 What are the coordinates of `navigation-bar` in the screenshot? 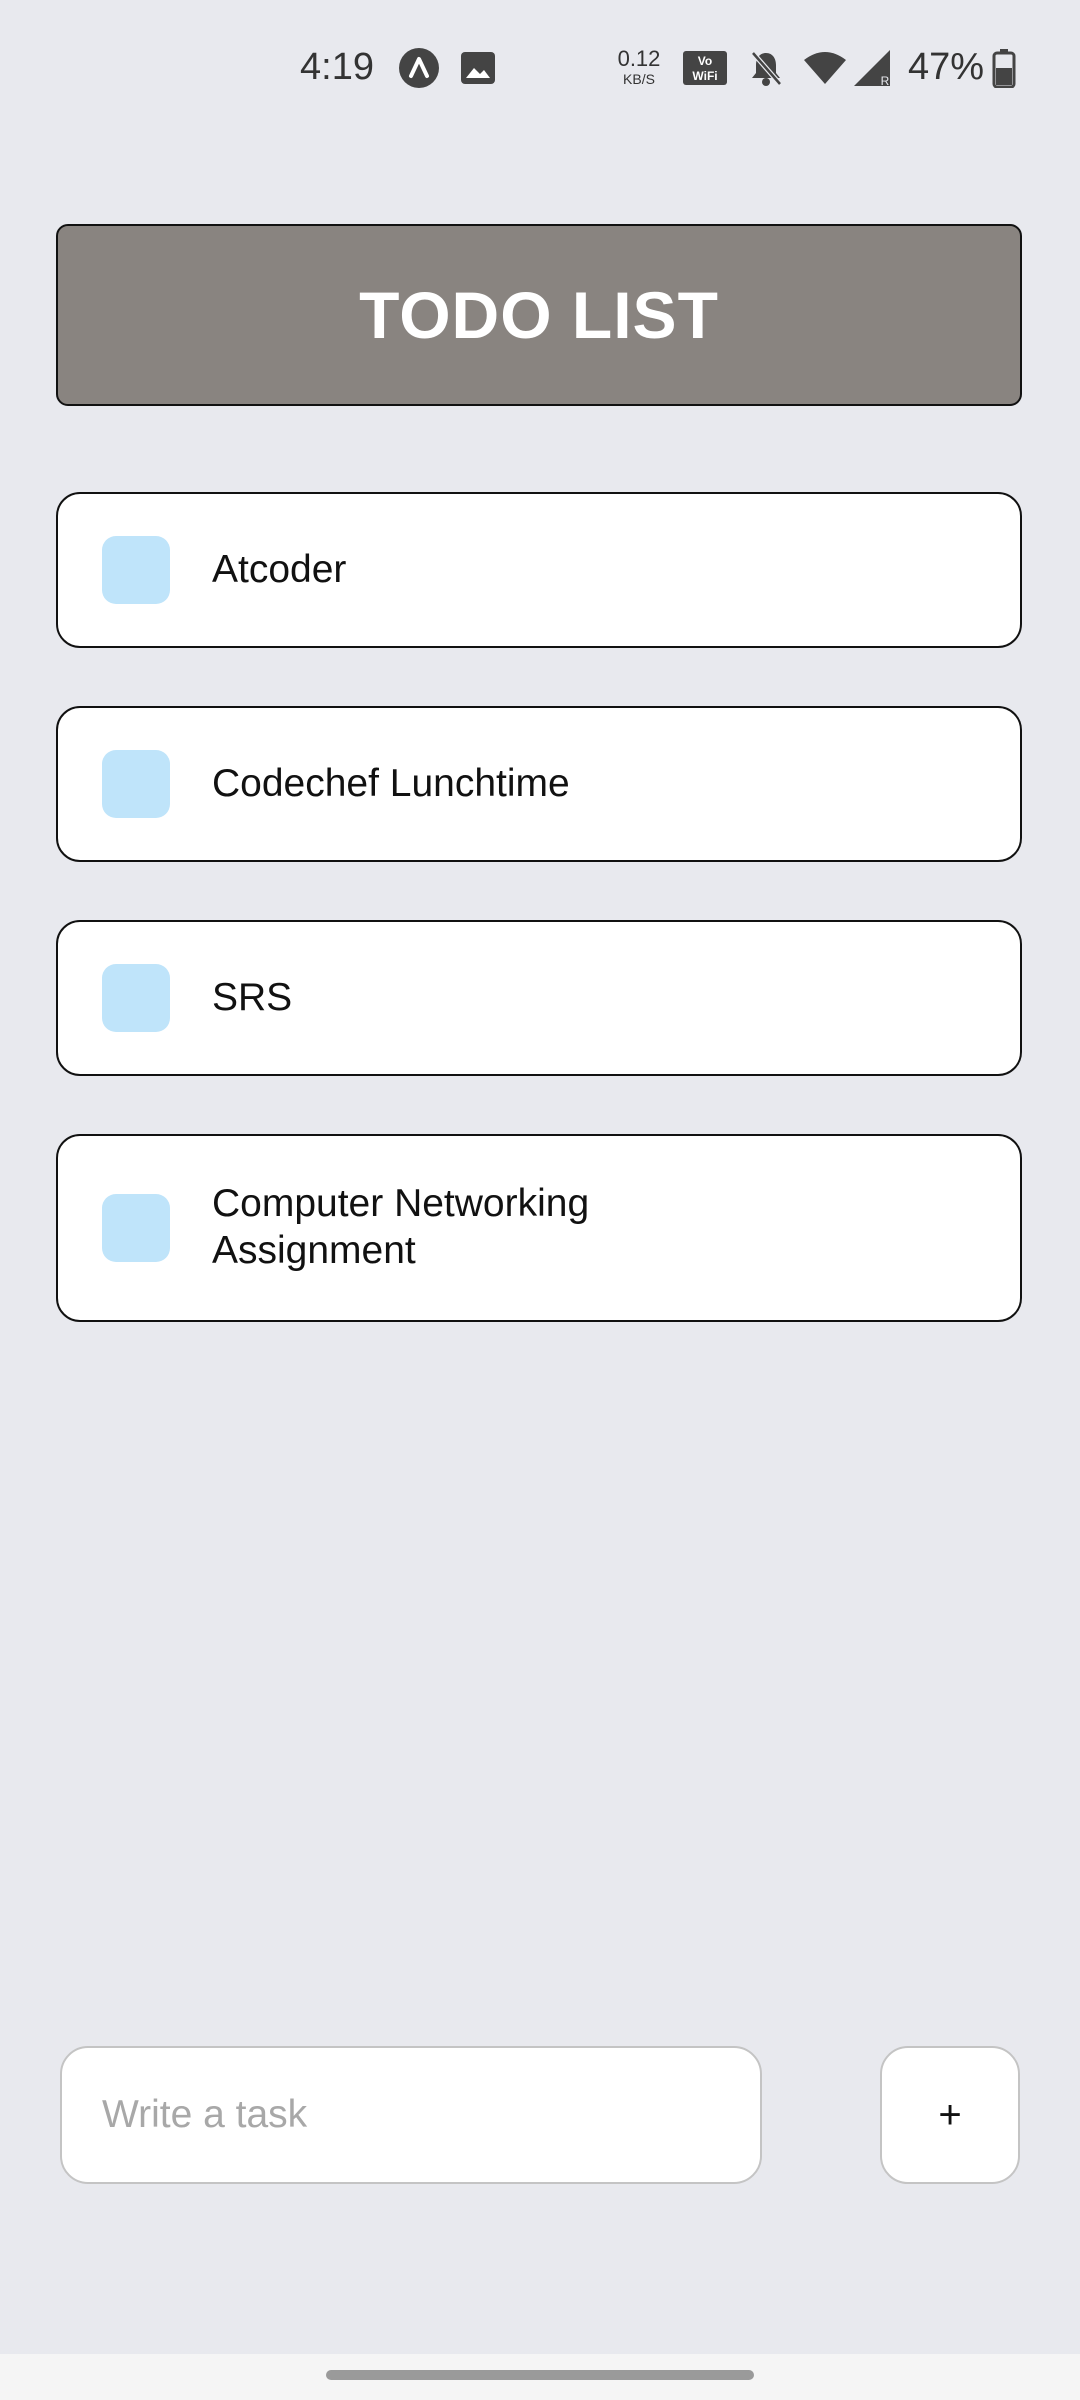 It's located at (540, 2377).